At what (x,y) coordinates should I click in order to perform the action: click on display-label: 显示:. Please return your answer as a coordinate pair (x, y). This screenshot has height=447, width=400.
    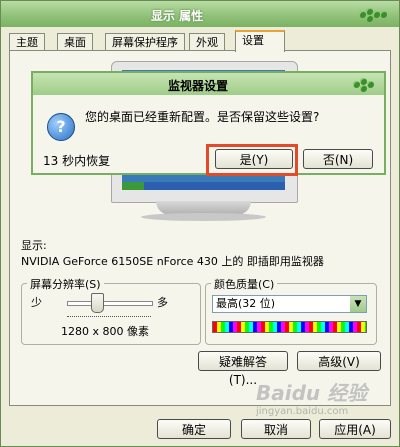
    Looking at the image, I should click on (34, 245).